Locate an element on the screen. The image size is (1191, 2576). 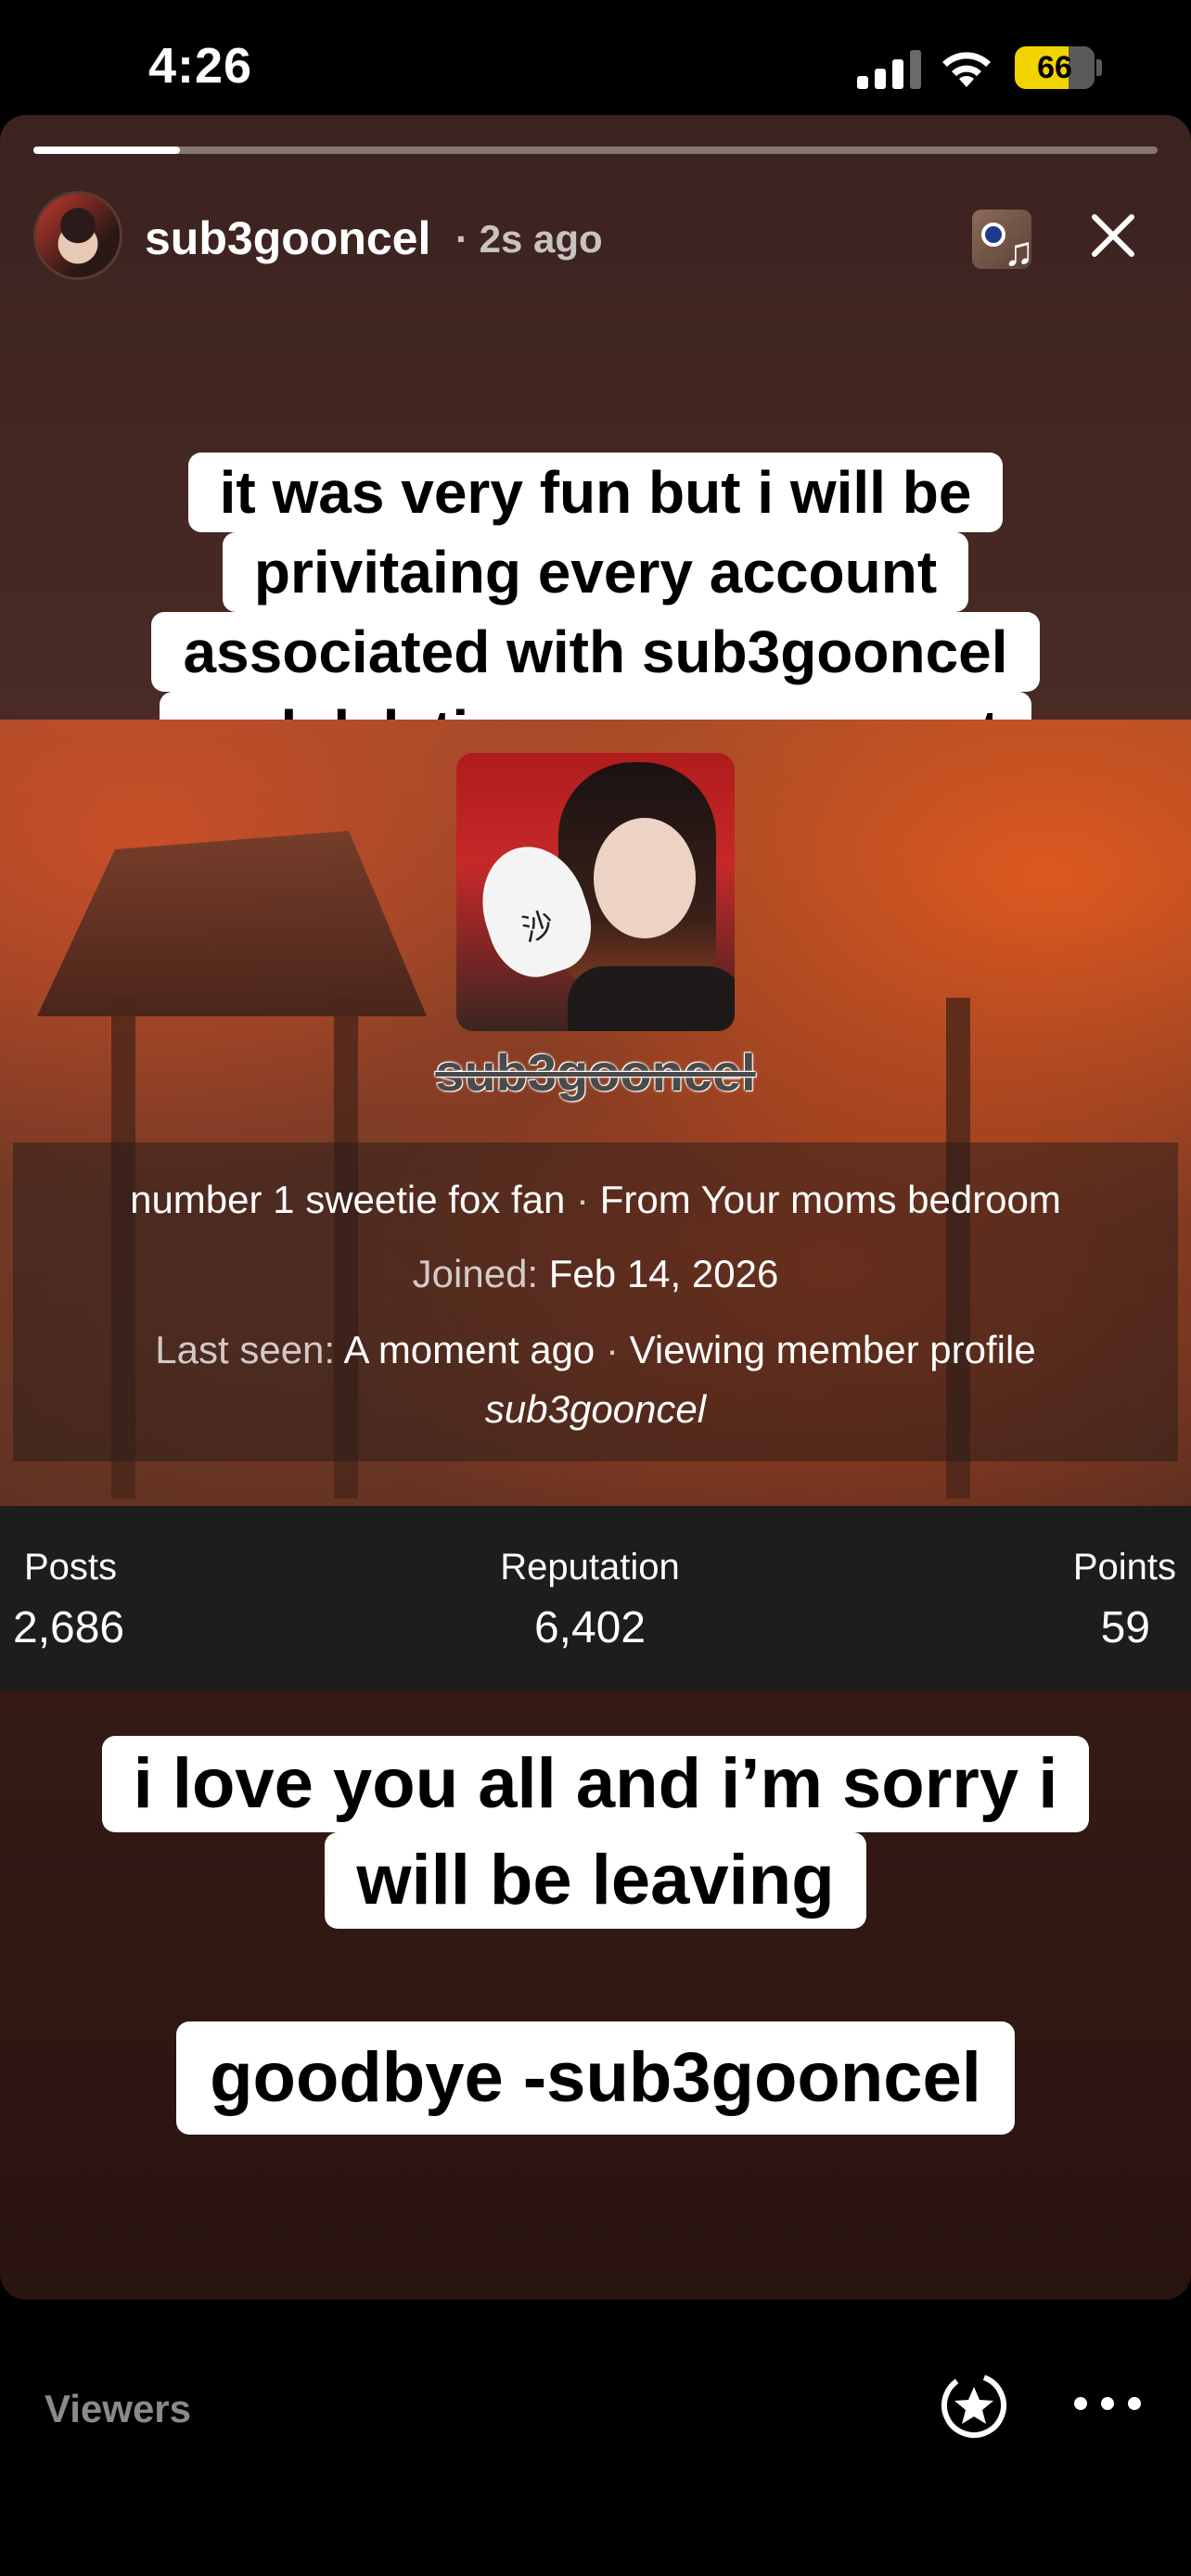
battery-percent: 66 is located at coordinates (1054, 67).